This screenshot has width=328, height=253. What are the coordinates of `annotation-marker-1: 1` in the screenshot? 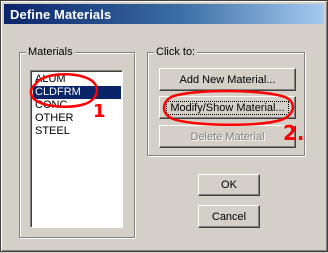 It's located at (99, 111).